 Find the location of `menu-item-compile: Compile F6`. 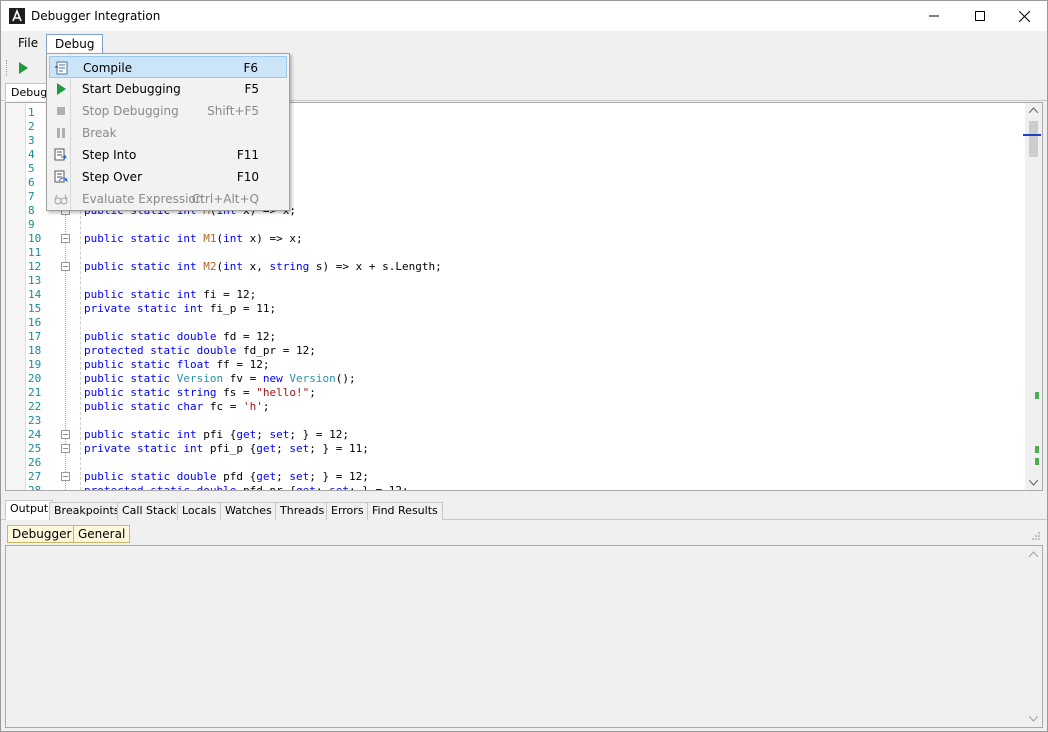

menu-item-compile: Compile F6 is located at coordinates (168, 67).